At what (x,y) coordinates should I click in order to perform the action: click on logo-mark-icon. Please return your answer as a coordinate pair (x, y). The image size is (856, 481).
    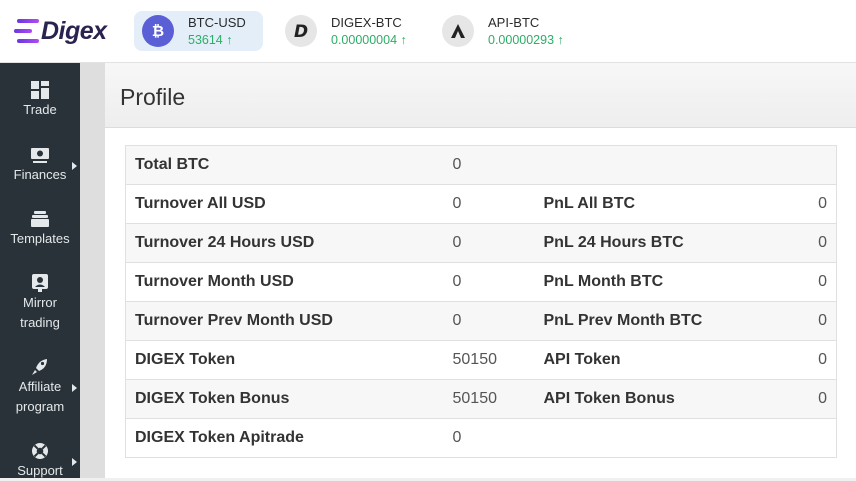
    Looking at the image, I should click on (27, 31).